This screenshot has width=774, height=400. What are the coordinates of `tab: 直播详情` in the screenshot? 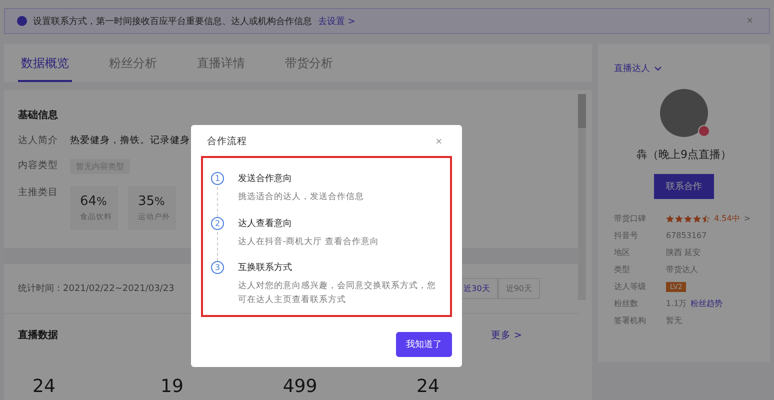 It's located at (221, 68).